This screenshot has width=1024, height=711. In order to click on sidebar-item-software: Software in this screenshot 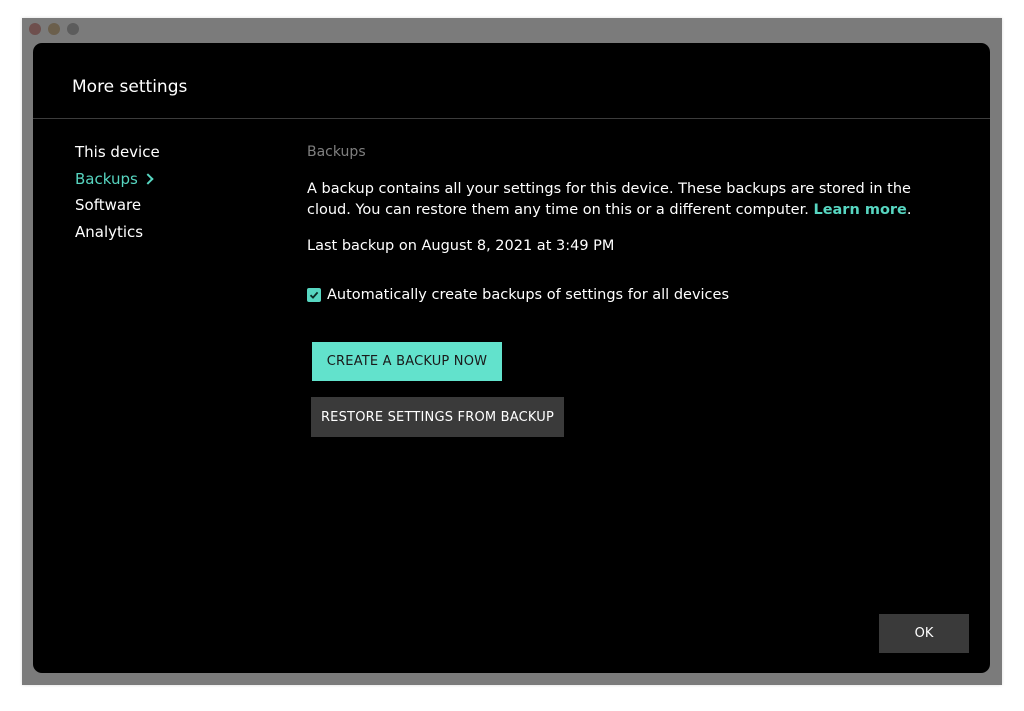, I will do `click(117, 209)`.